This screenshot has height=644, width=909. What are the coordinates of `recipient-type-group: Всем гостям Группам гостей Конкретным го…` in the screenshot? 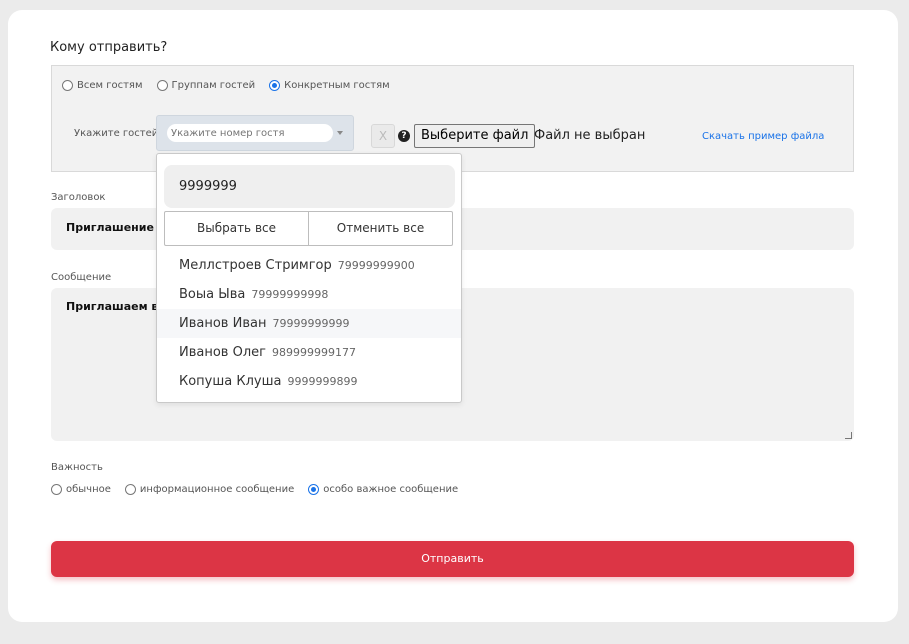 It's located at (233, 85).